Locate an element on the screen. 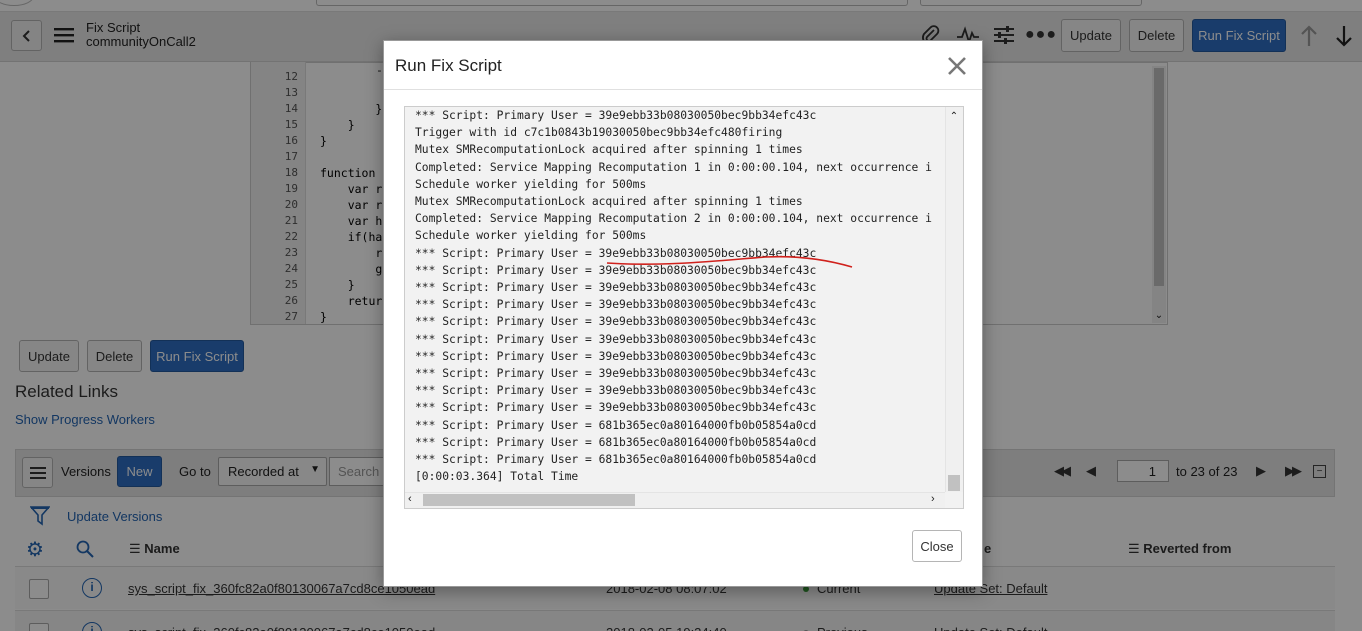 This screenshot has width=1362, height=631. output-scrollbar-v is located at coordinates (954, 299).